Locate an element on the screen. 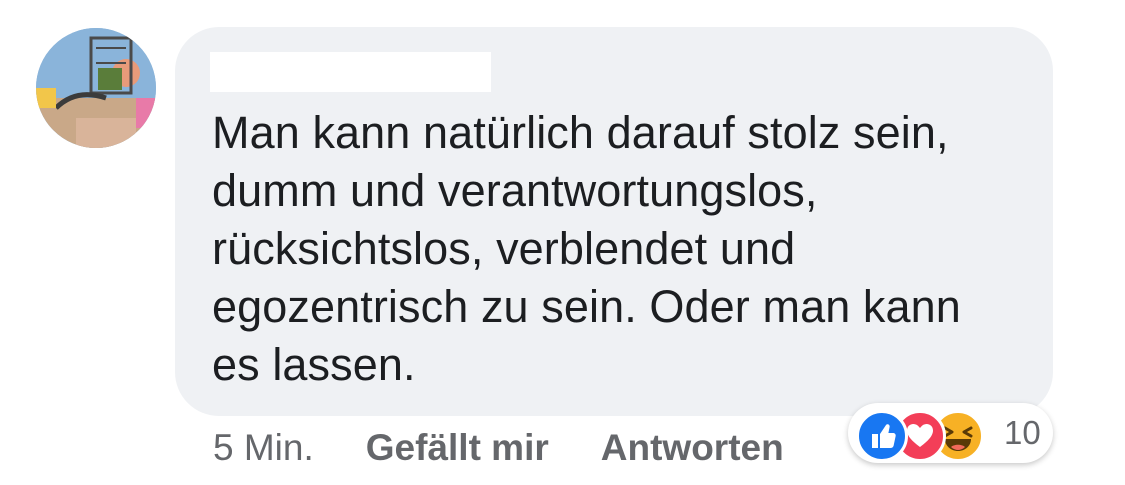 The height and width of the screenshot is (485, 1125). comment-actions: 5 Min. Gefällt mir Antworten is located at coordinates (498, 448).